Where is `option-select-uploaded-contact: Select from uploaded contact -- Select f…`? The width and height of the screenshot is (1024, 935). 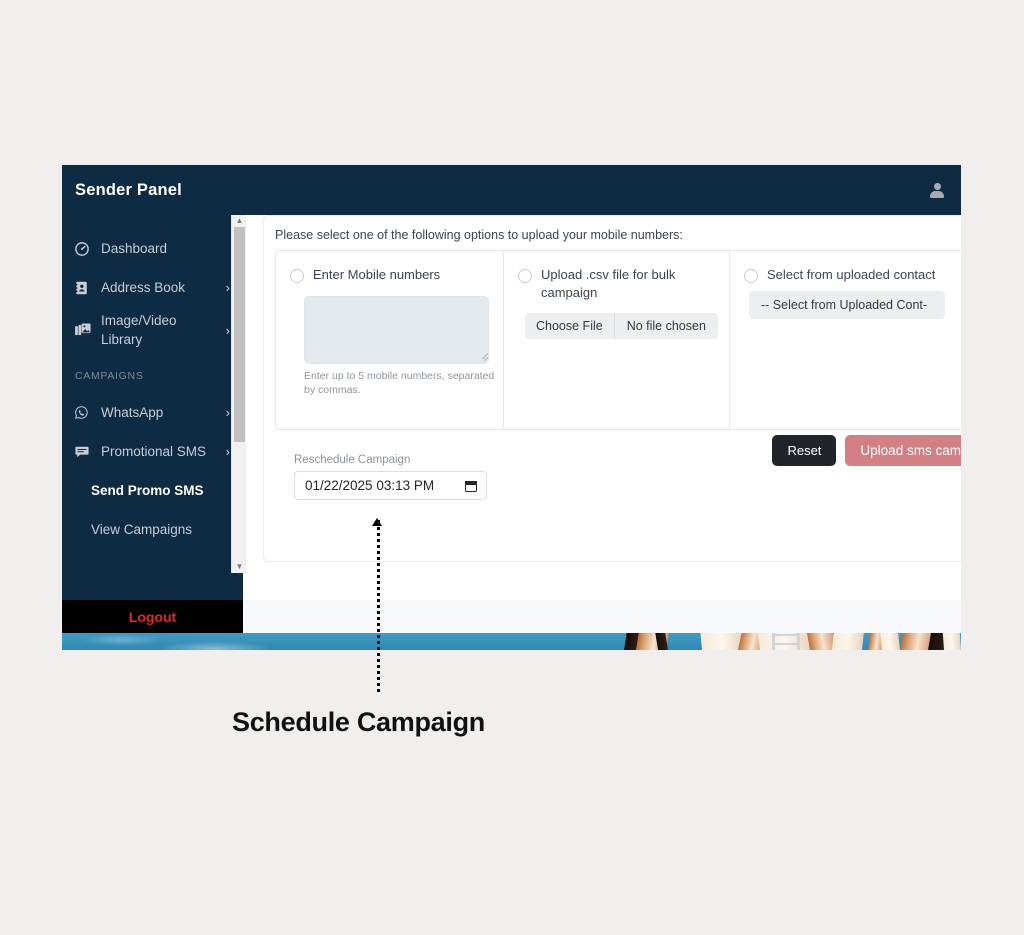
option-select-uploaded-contact: Select from uploaded contact -- Select f… is located at coordinates (845, 340).